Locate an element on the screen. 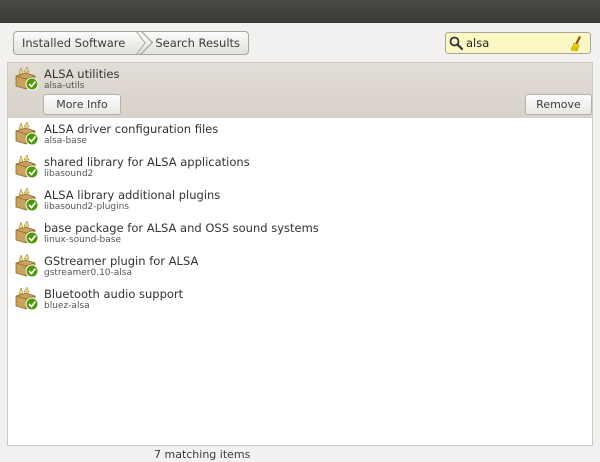  item-title: ALSA library additional plugins is located at coordinates (132, 195).